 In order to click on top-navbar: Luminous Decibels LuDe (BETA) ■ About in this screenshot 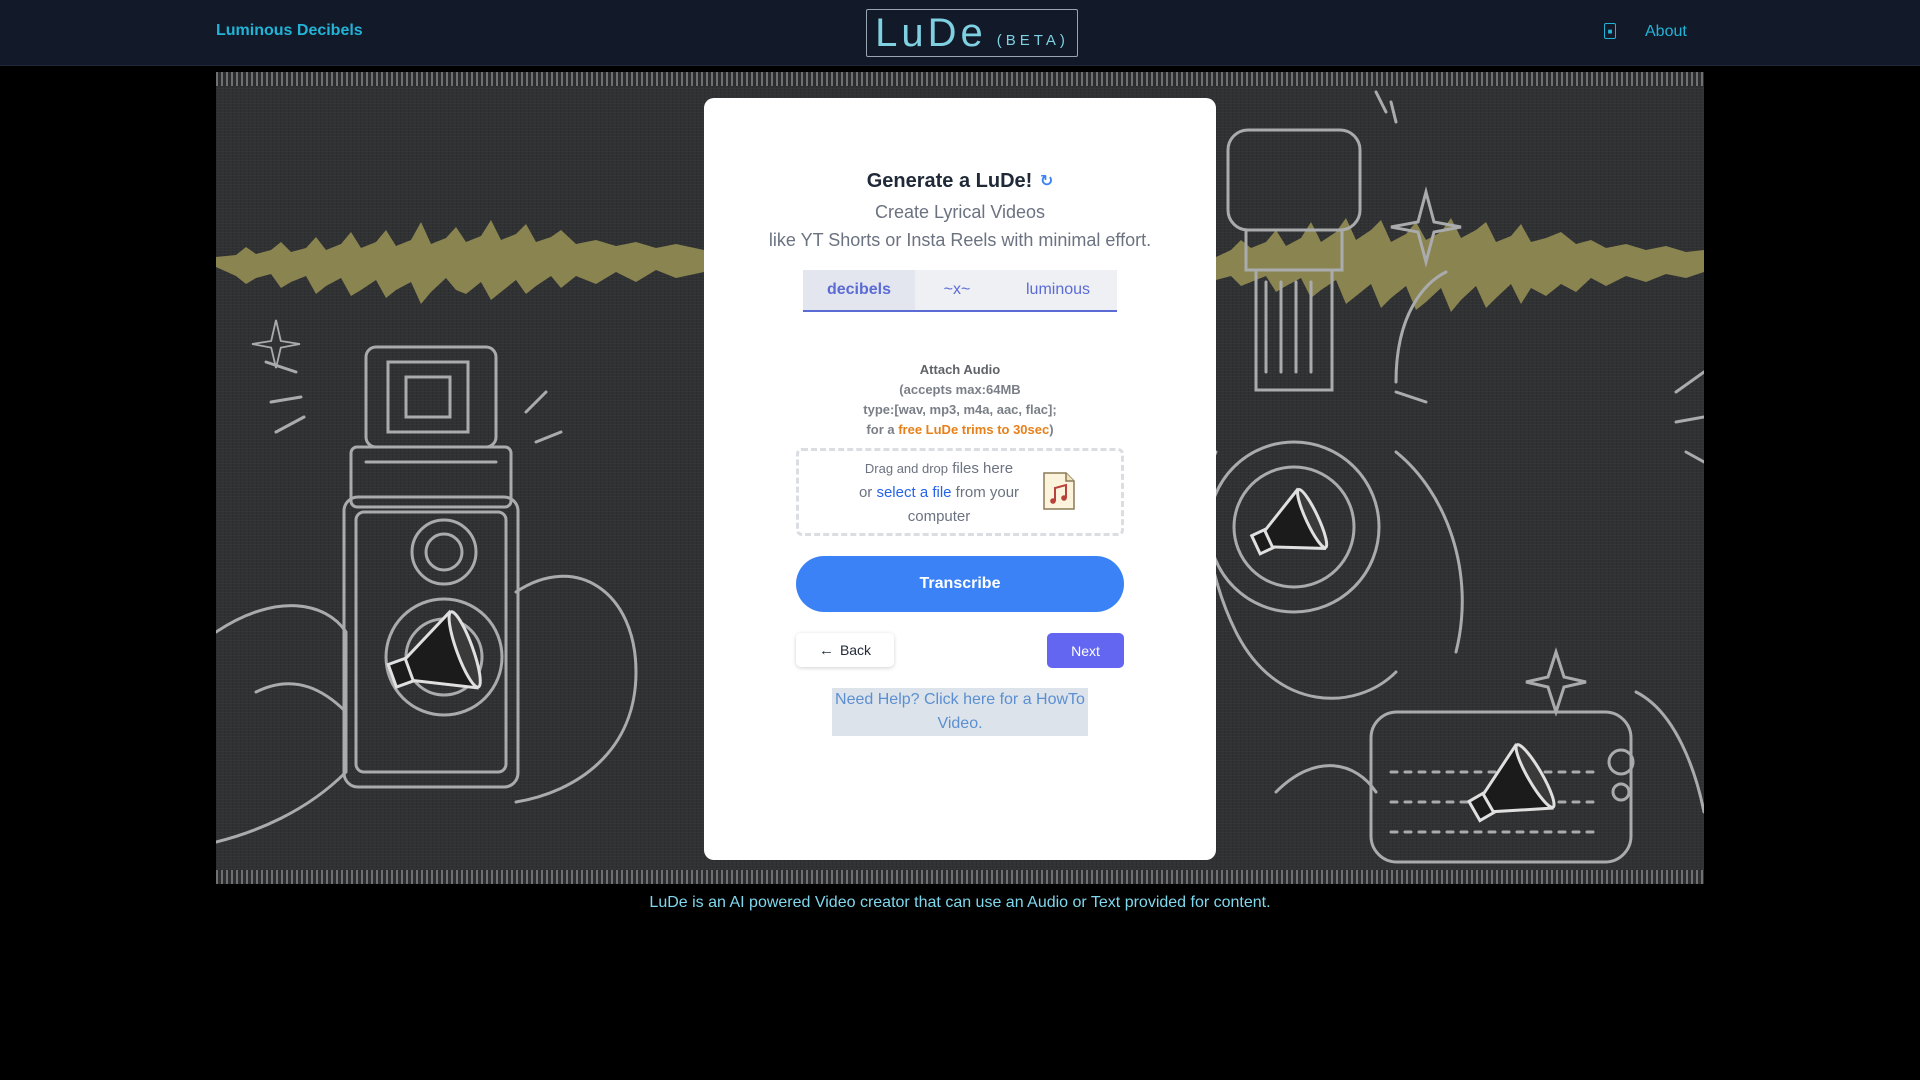, I will do `click(960, 33)`.